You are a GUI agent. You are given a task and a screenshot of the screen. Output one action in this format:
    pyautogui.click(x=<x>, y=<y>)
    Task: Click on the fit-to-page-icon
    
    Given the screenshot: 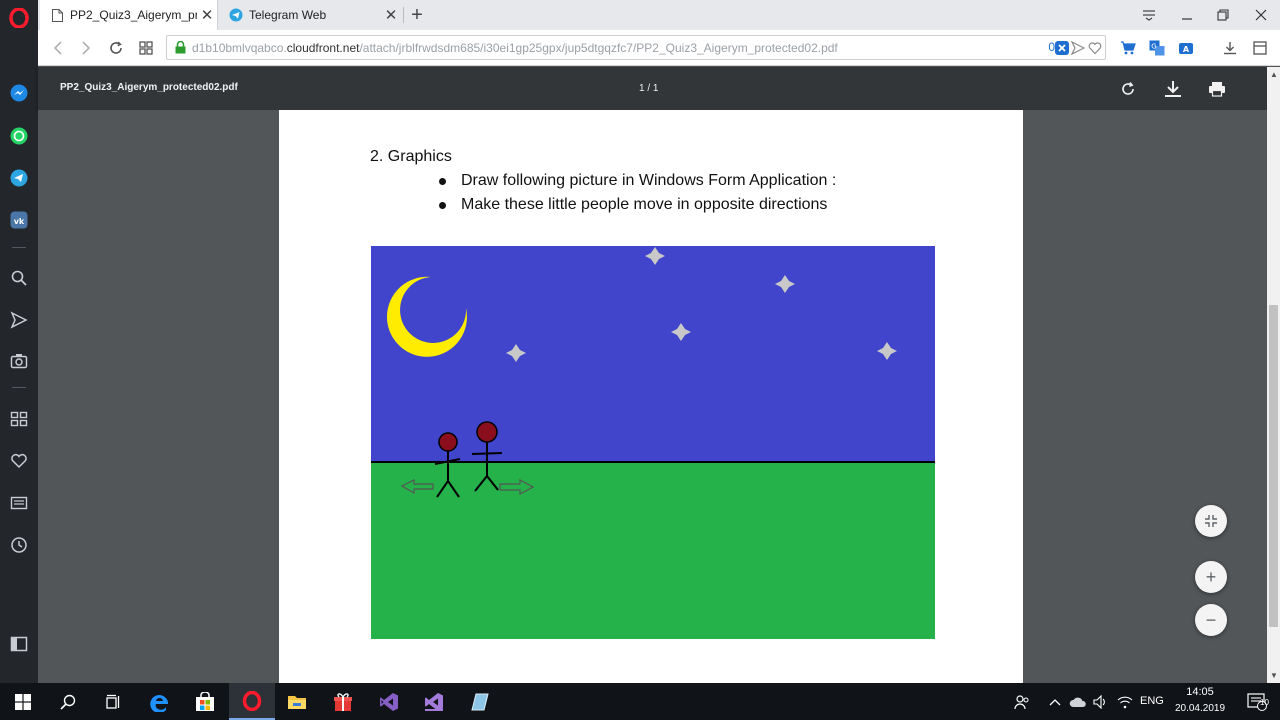 What is the action you would take?
    pyautogui.click(x=1211, y=521)
    